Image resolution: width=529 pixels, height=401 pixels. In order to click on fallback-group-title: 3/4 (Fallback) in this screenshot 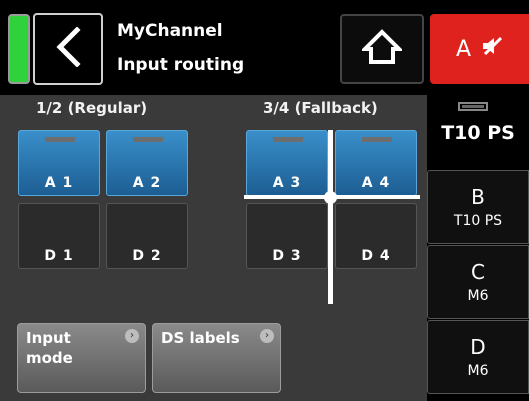, I will do `click(320, 108)`.